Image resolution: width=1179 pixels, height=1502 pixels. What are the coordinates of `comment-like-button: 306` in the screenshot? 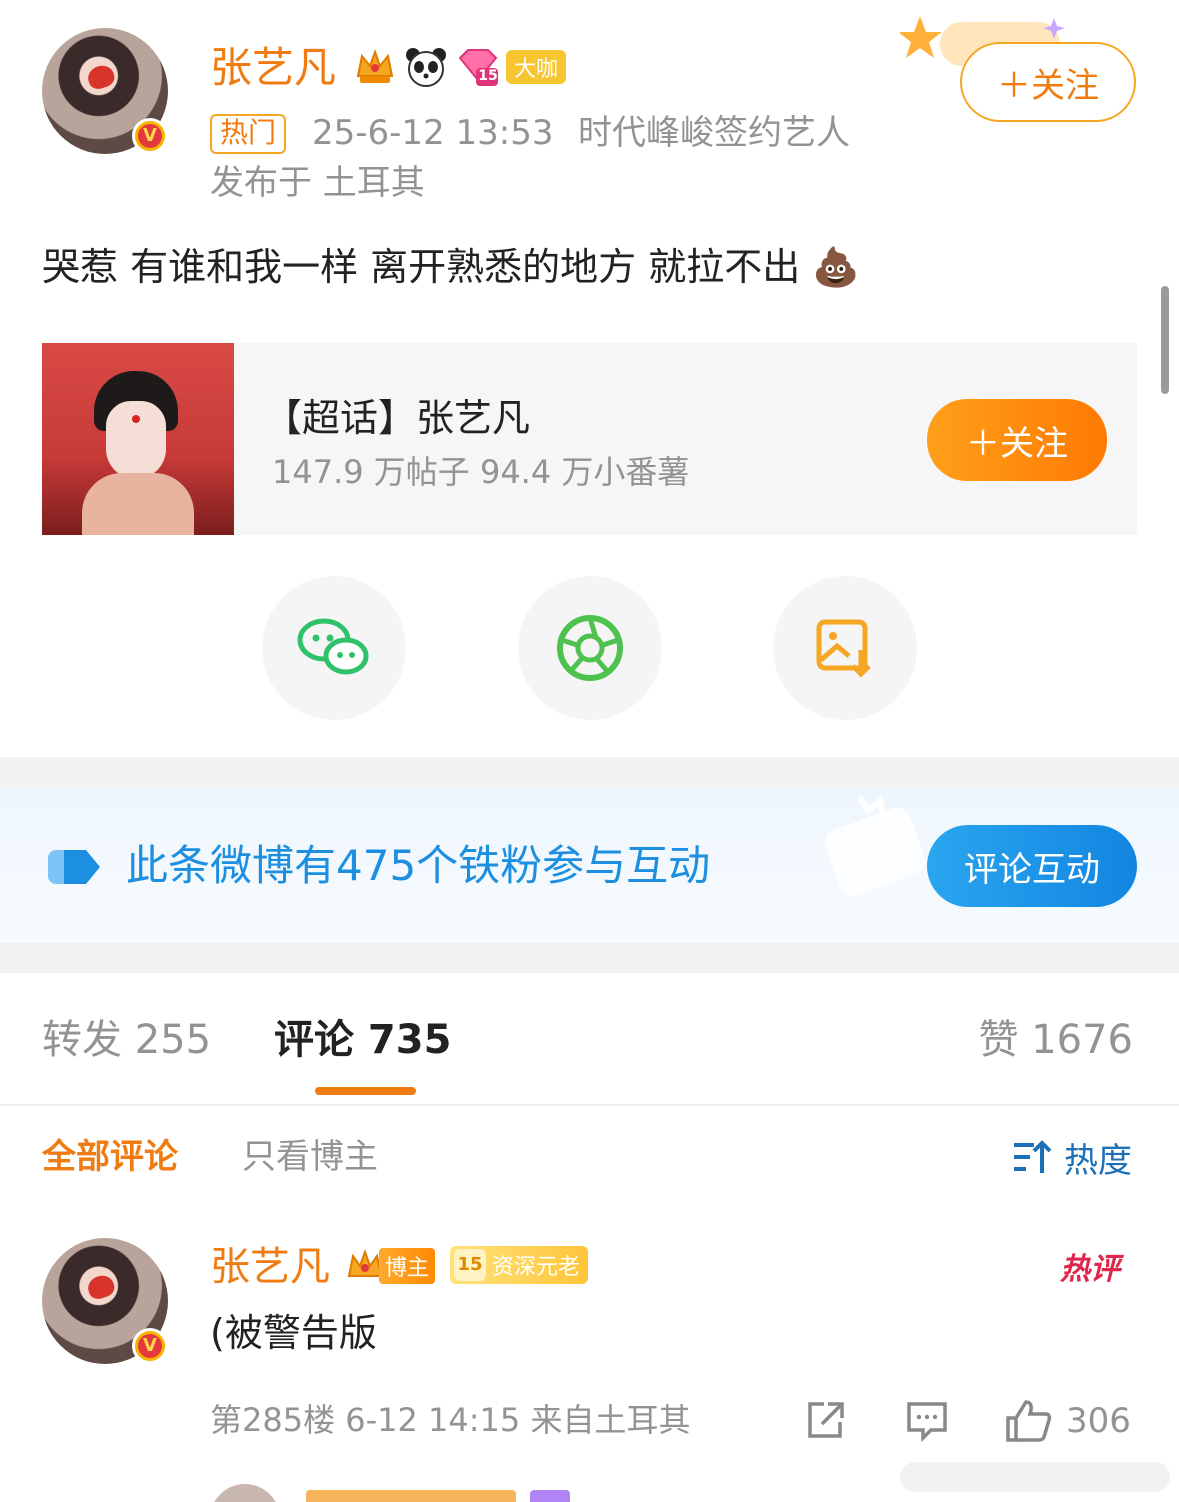 It's located at (1067, 1421).